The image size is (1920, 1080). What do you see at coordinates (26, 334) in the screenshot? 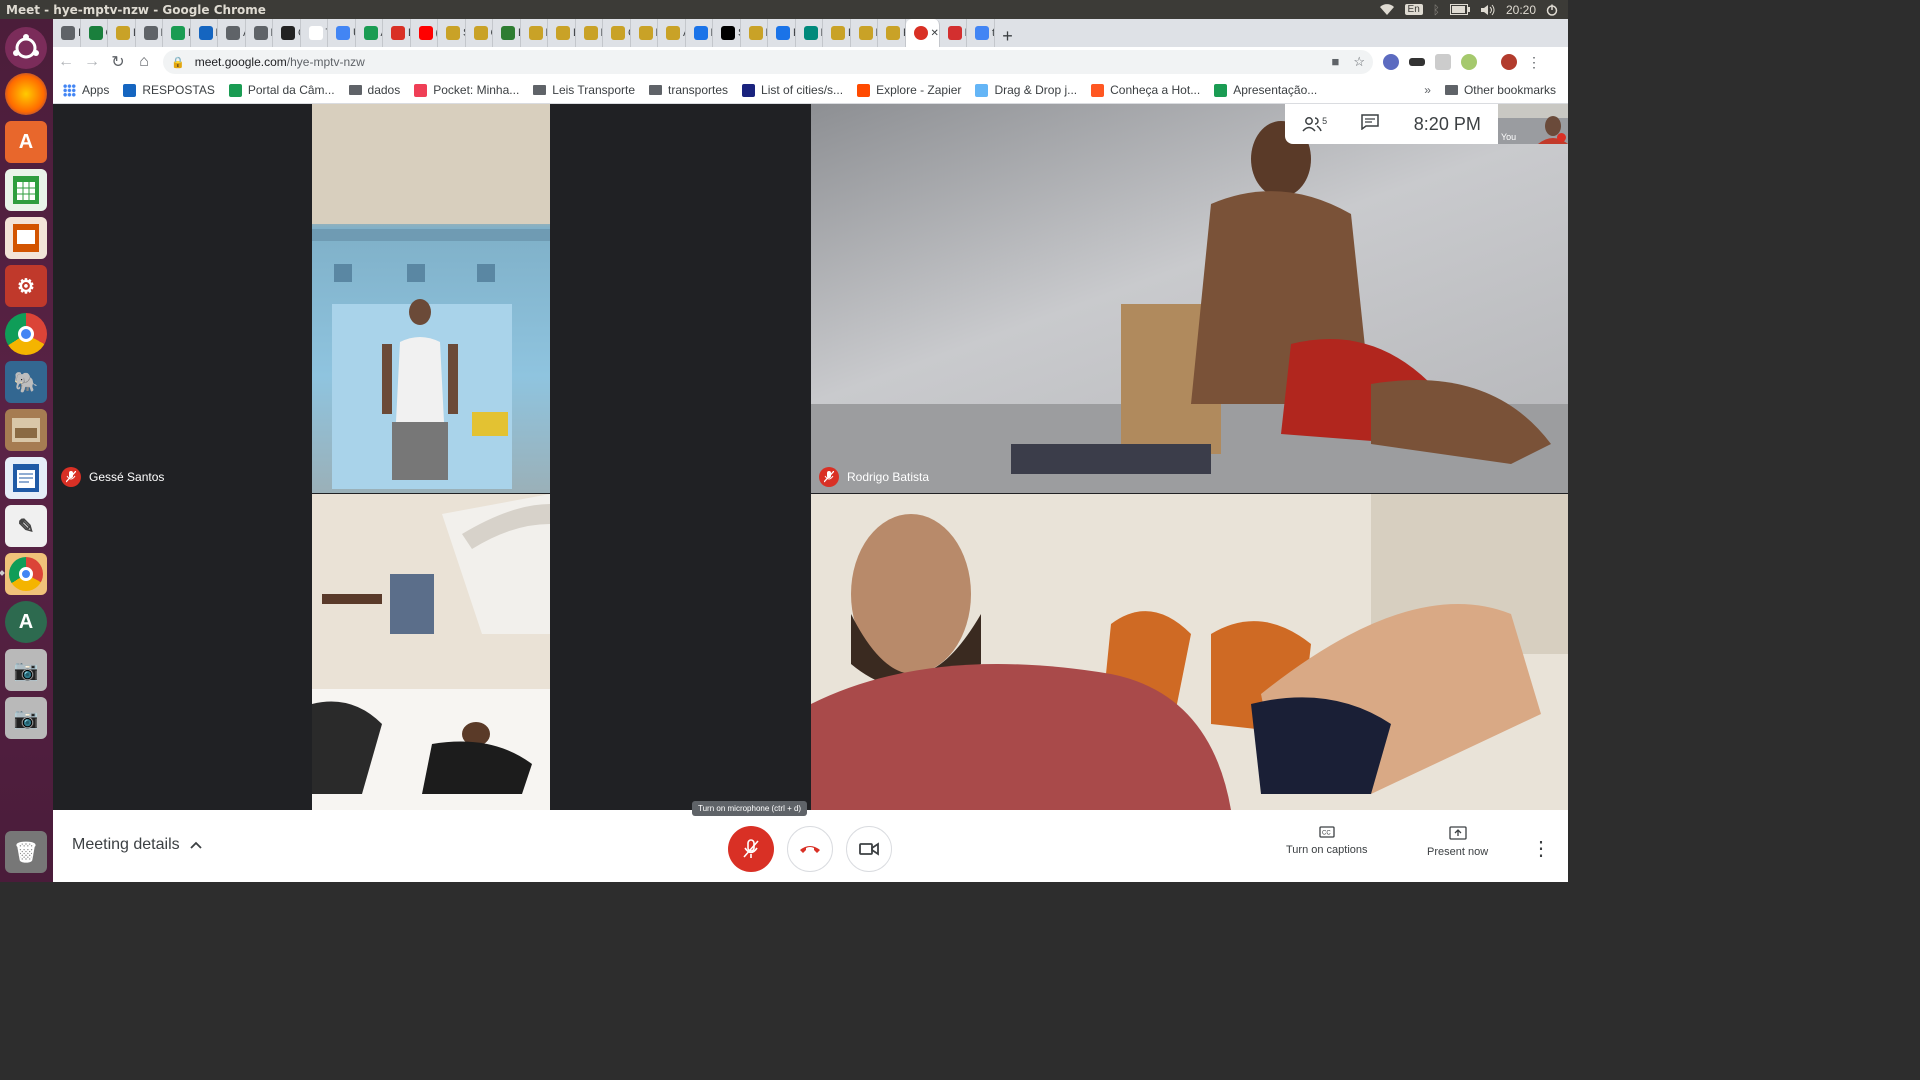
I see `chrome-launcher-icon` at bounding box center [26, 334].